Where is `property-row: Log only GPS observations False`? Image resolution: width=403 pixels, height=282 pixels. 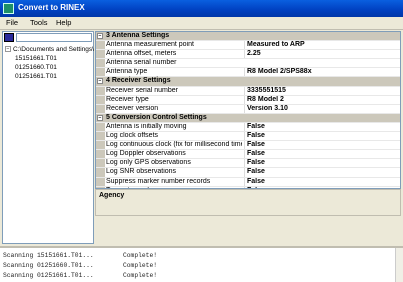 property-row: Log only GPS observations False is located at coordinates (248, 164).